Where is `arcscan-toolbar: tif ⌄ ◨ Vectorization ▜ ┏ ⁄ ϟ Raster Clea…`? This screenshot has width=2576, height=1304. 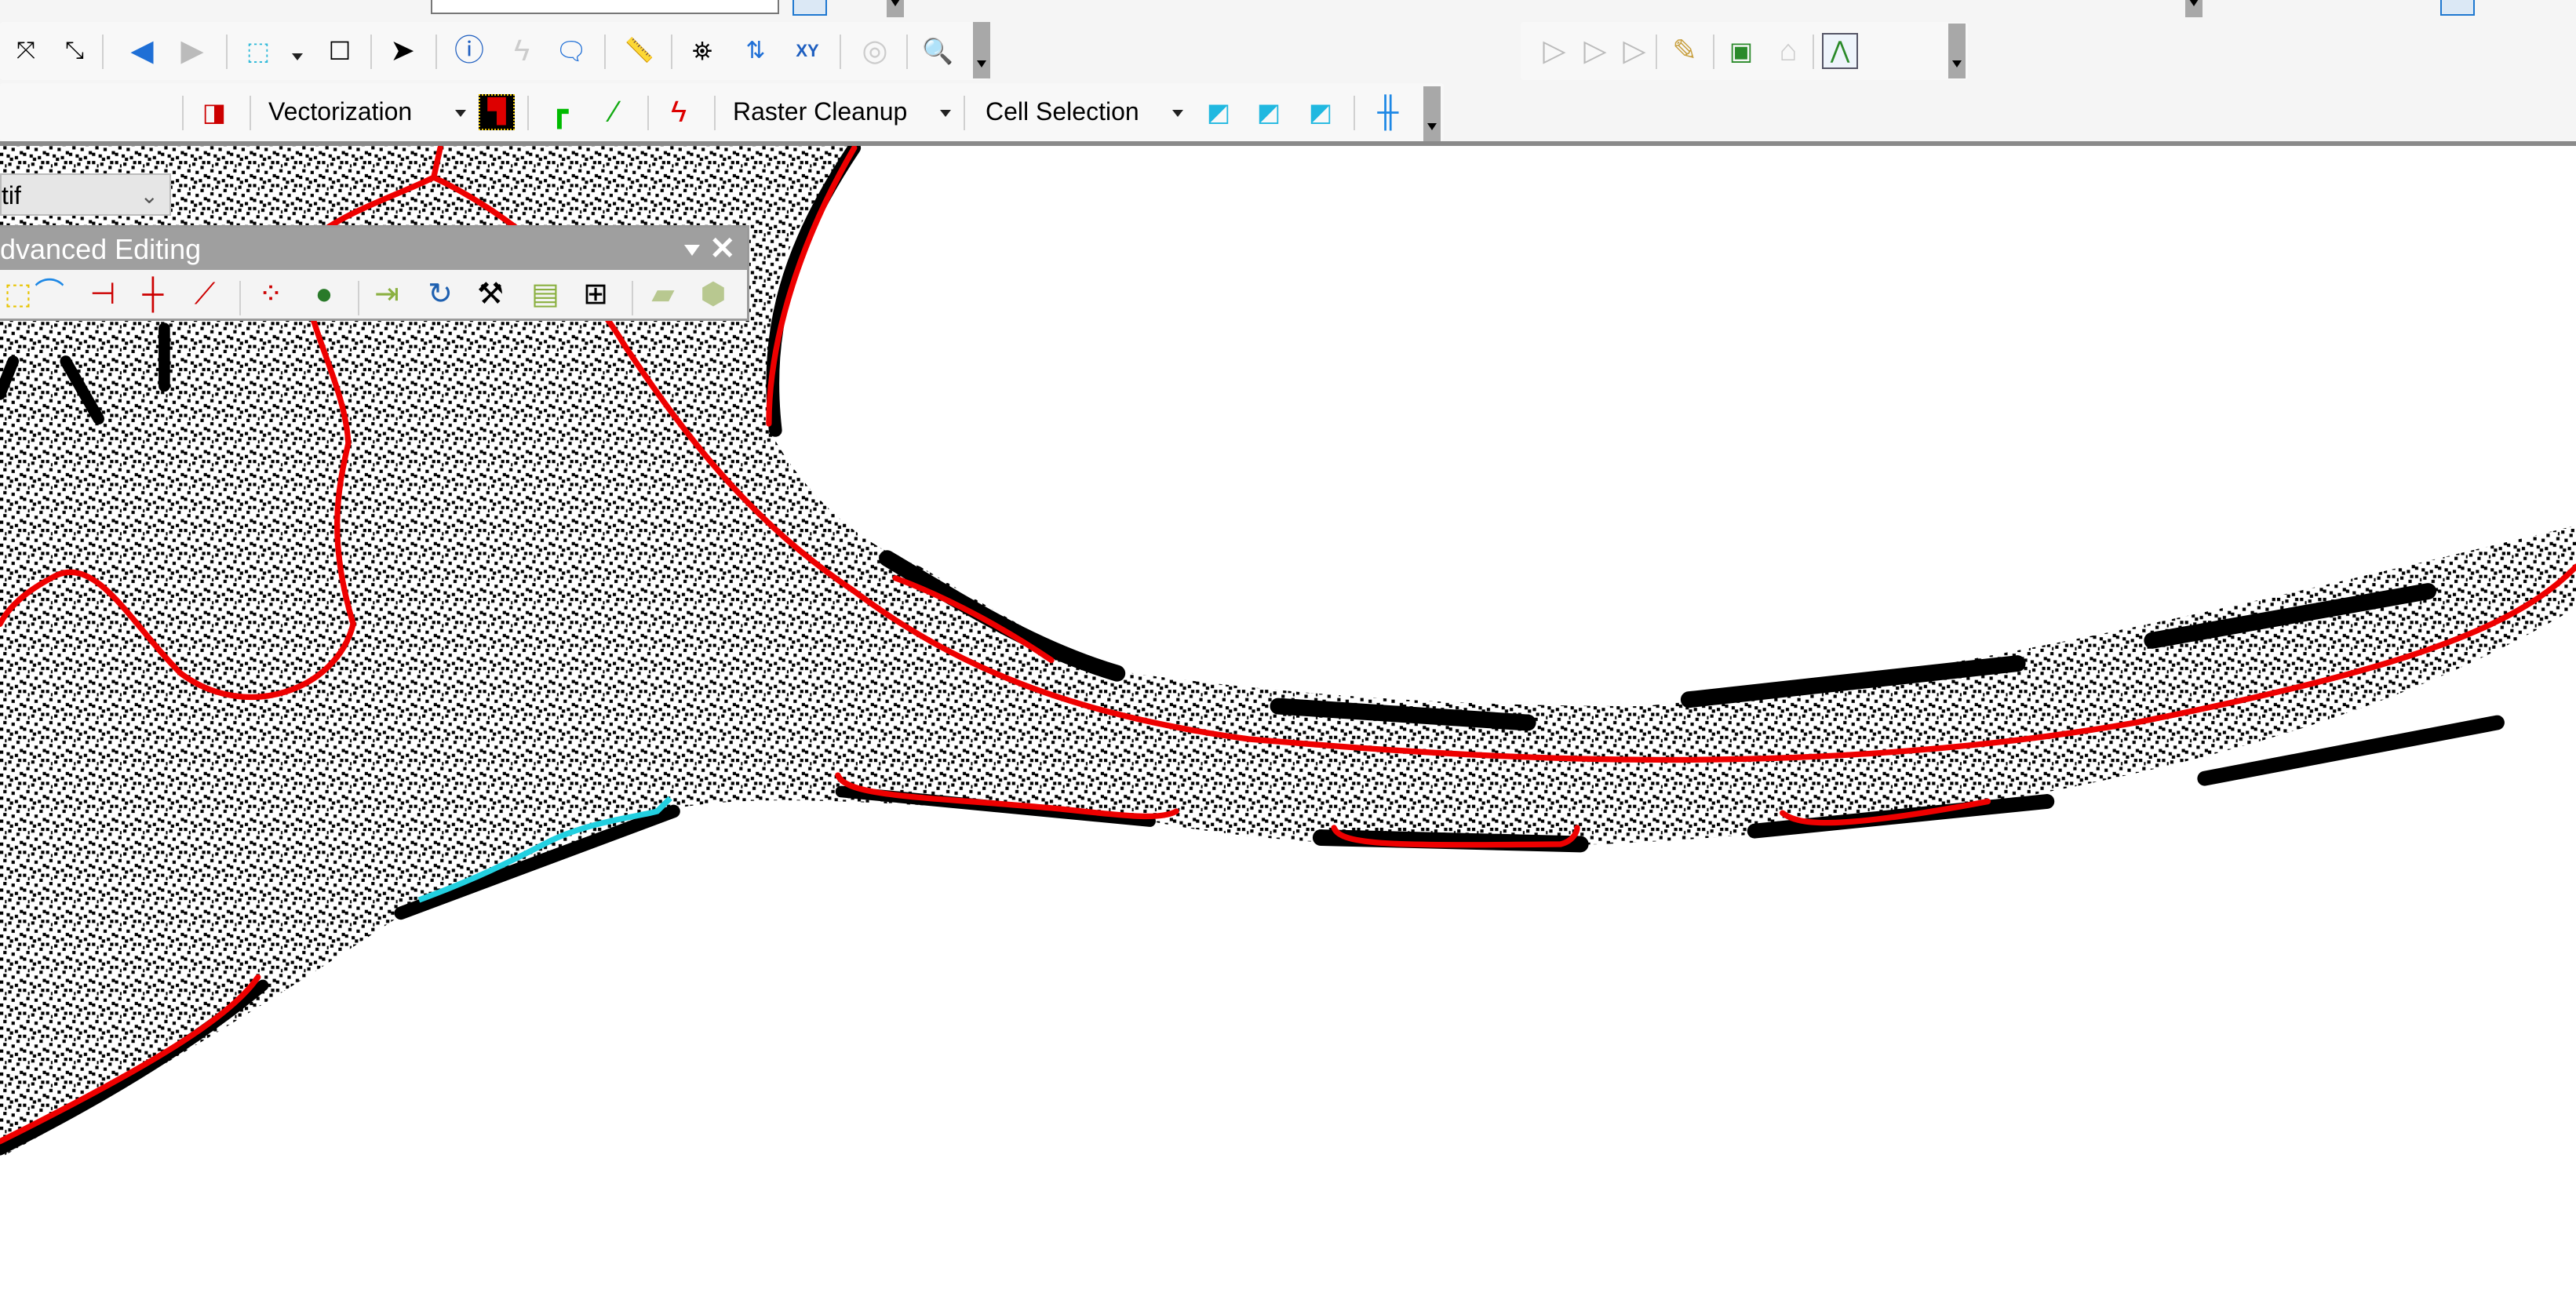 arcscan-toolbar: tif ⌄ ◨ Vectorization ▜ ┏ ⁄ ϟ Raster Clea… is located at coordinates (722, 149).